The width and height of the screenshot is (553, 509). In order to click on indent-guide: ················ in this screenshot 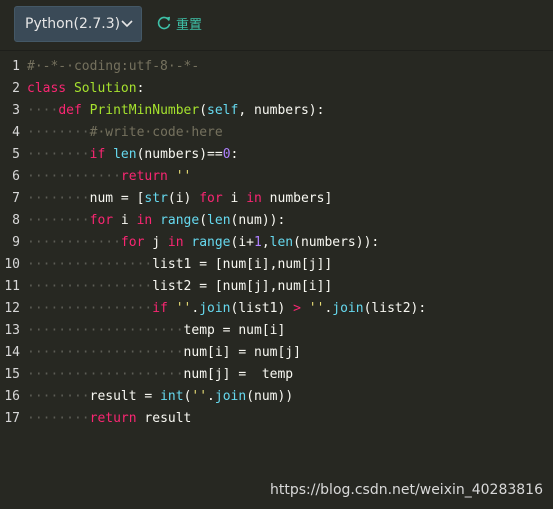, I will do `click(89, 308)`.